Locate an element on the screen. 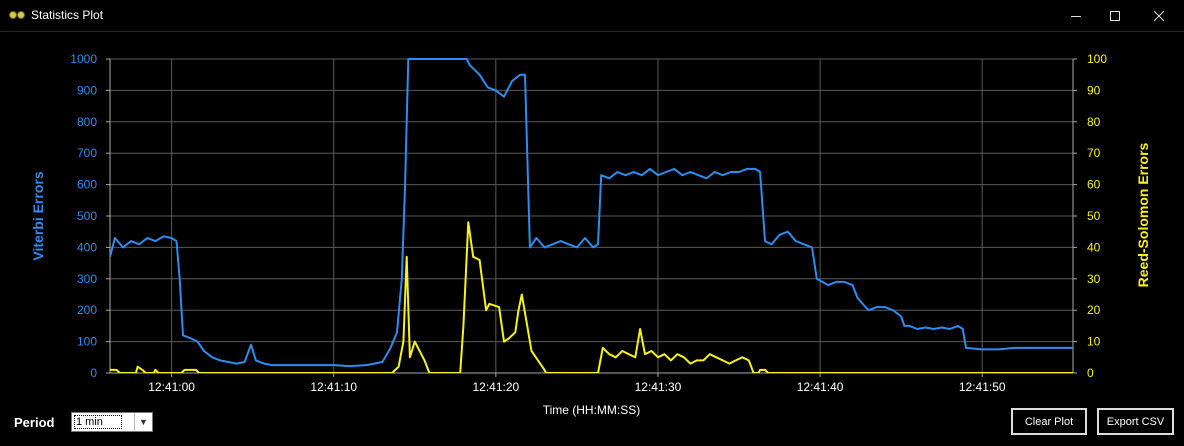 This screenshot has width=1184, height=446. y-right-tick-label: 100 is located at coordinates (1097, 59).